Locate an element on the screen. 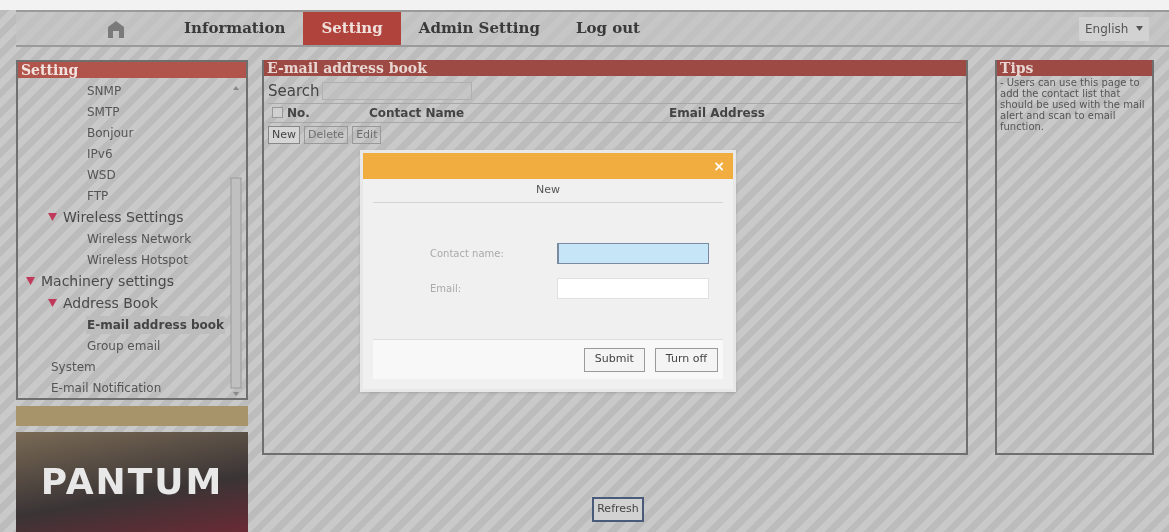 The width and height of the screenshot is (1169, 532). tree-toggle: Wireless Settings is located at coordinates (116, 217).